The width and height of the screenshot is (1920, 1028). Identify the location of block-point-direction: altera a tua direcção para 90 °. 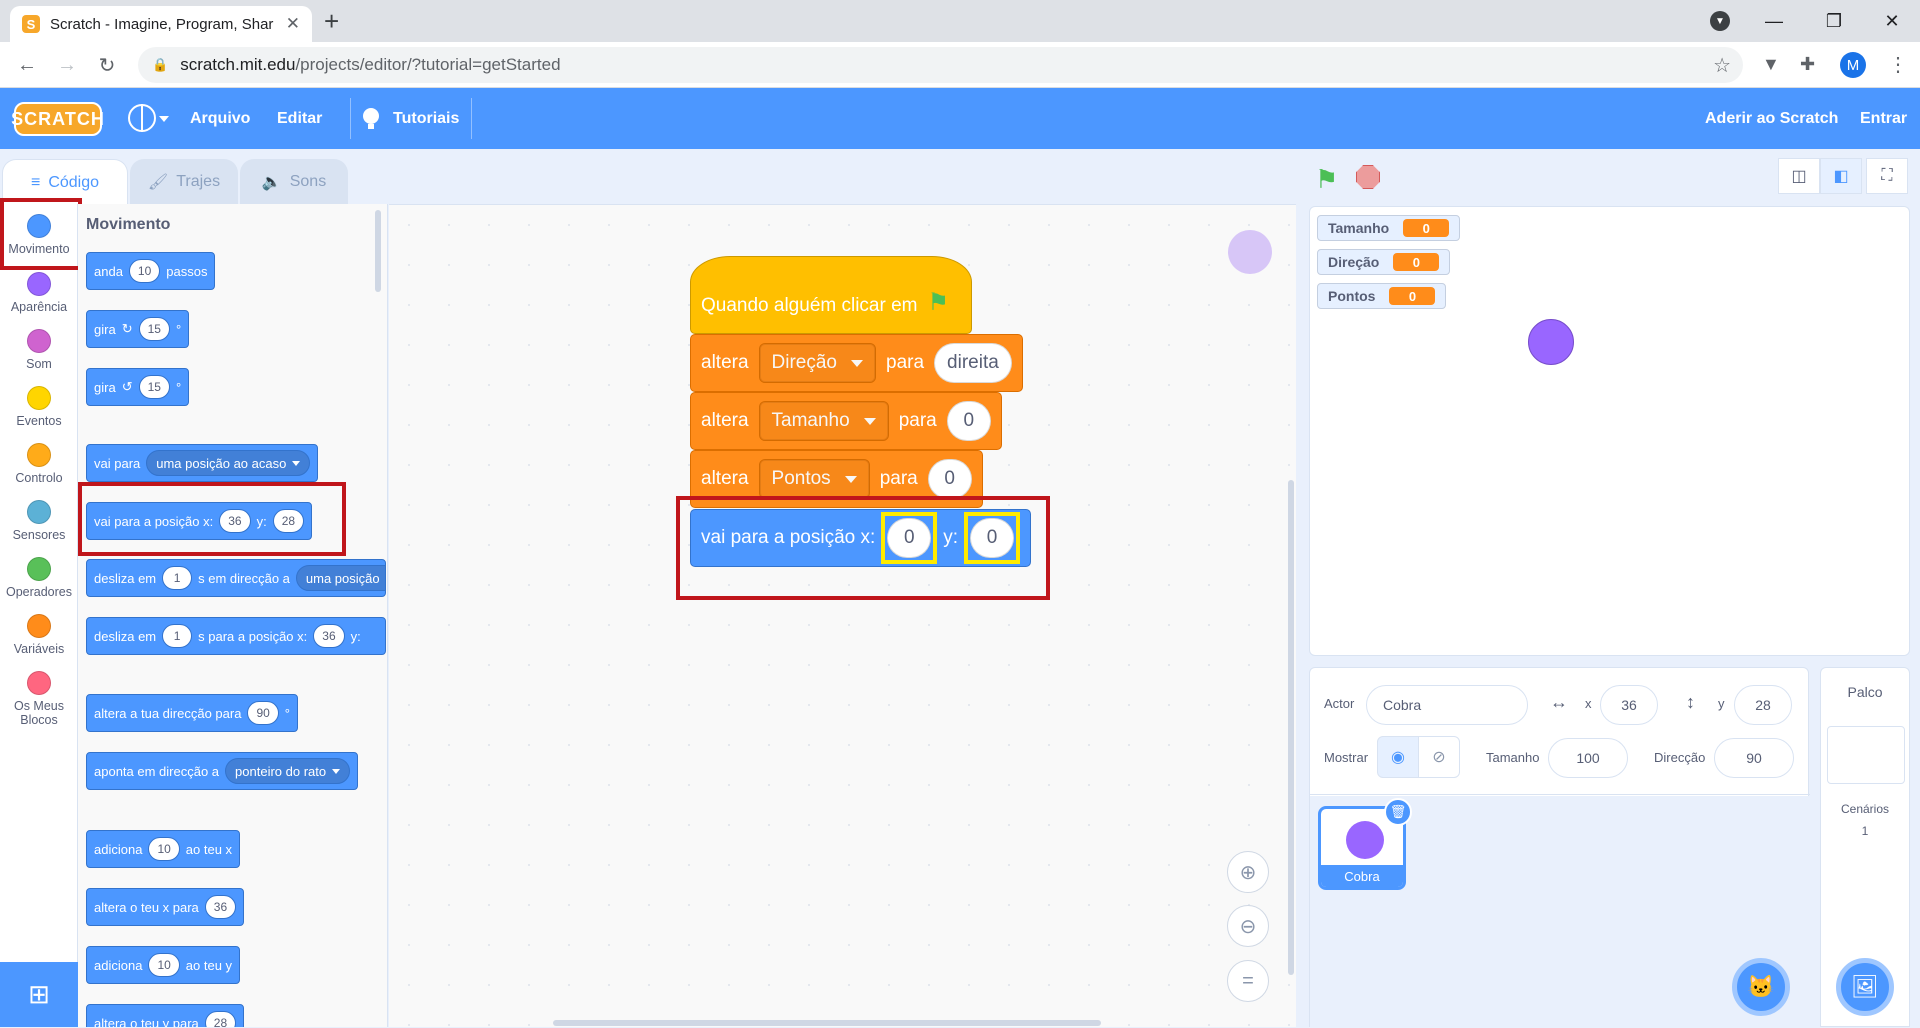
(192, 713).